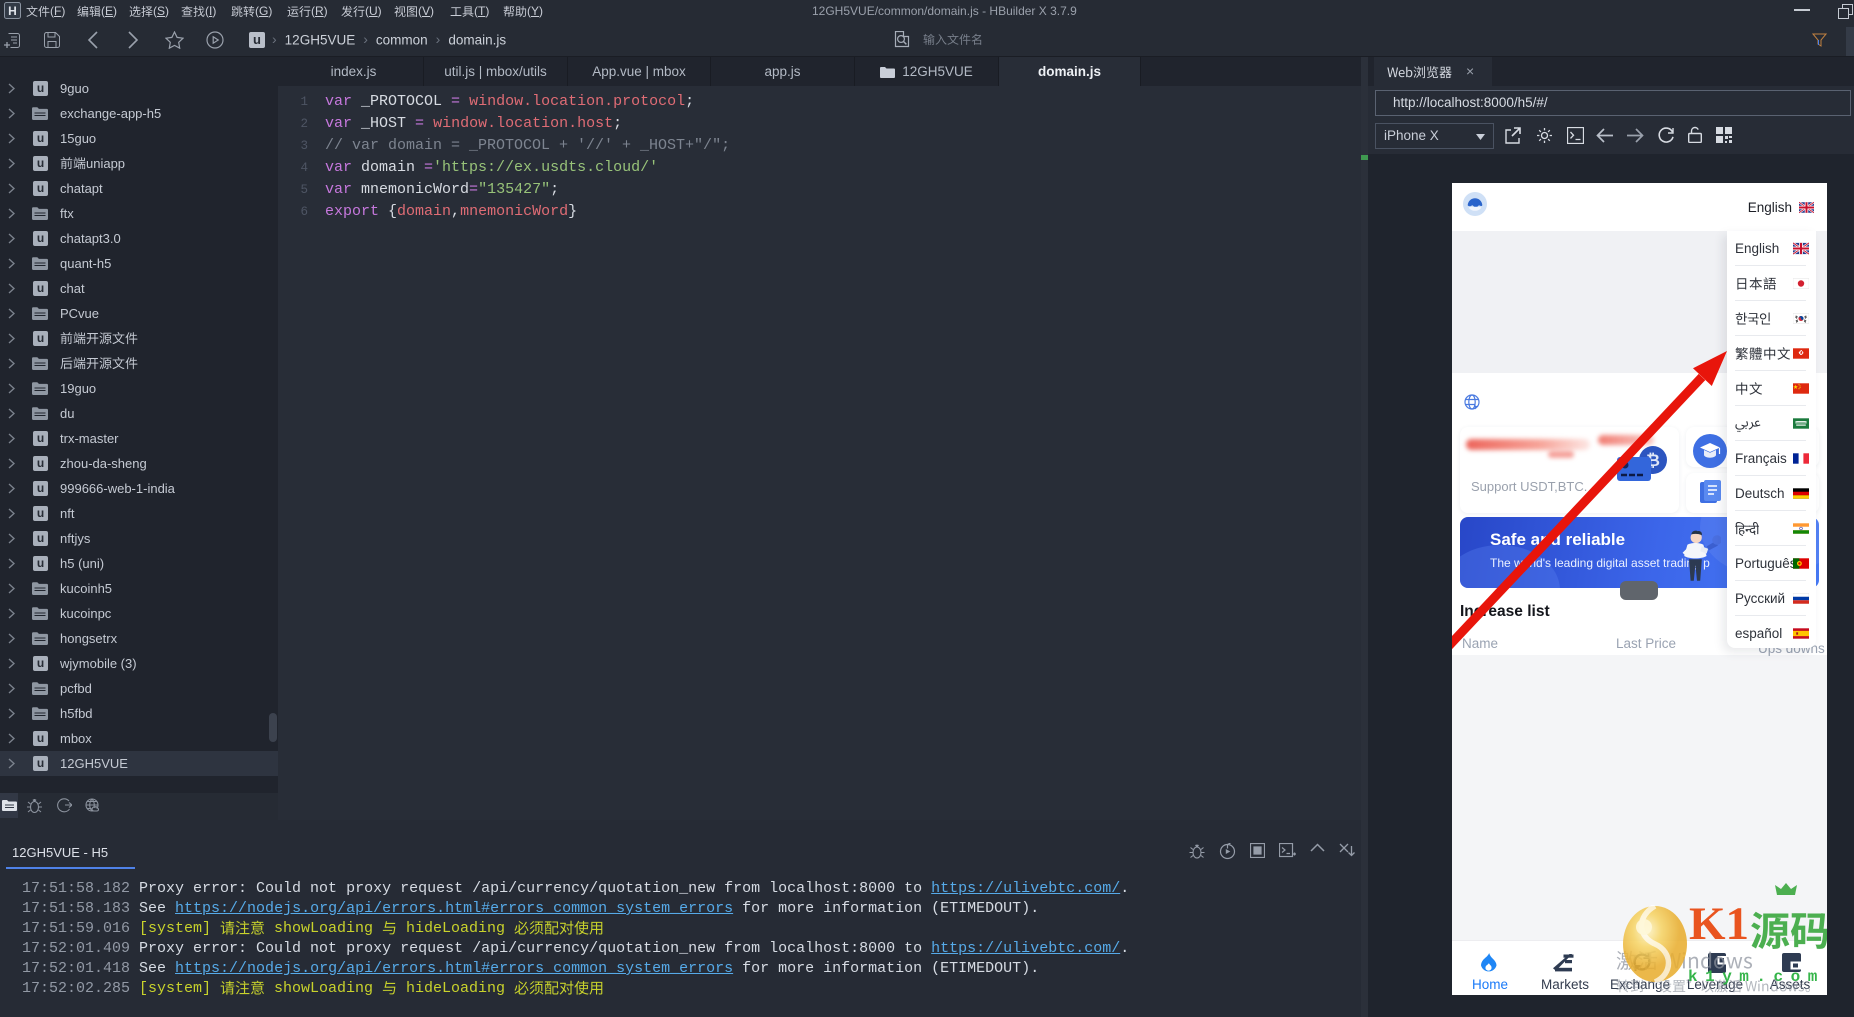  What do you see at coordinates (12, 11) in the screenshot?
I see `svg-text: H` at bounding box center [12, 11].